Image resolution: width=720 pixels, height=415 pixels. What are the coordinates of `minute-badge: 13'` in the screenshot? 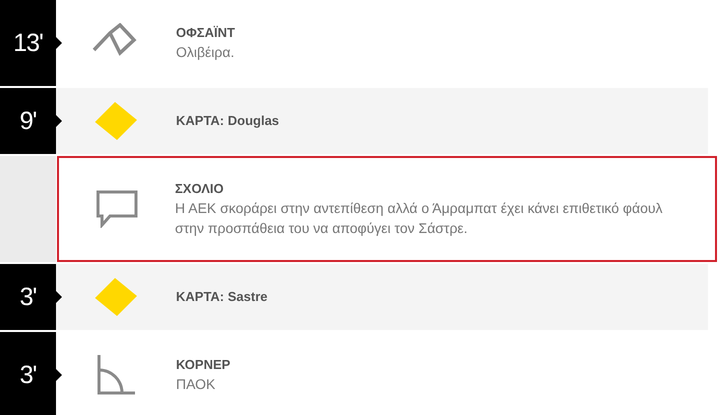 It's located at (31, 43).